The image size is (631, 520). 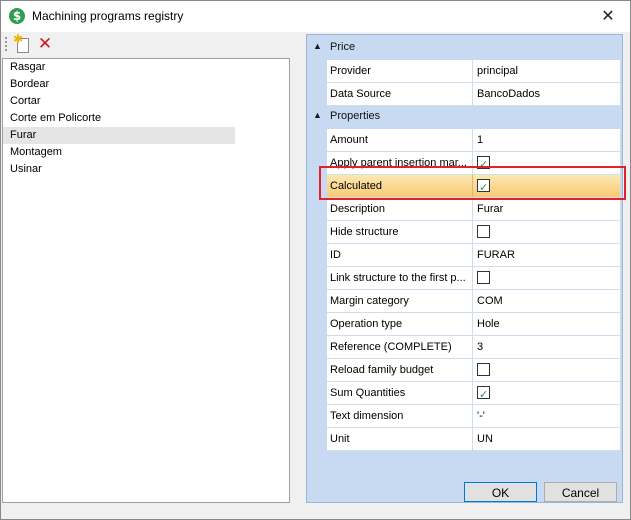 What do you see at coordinates (298, 267) in the screenshot?
I see `splitter` at bounding box center [298, 267].